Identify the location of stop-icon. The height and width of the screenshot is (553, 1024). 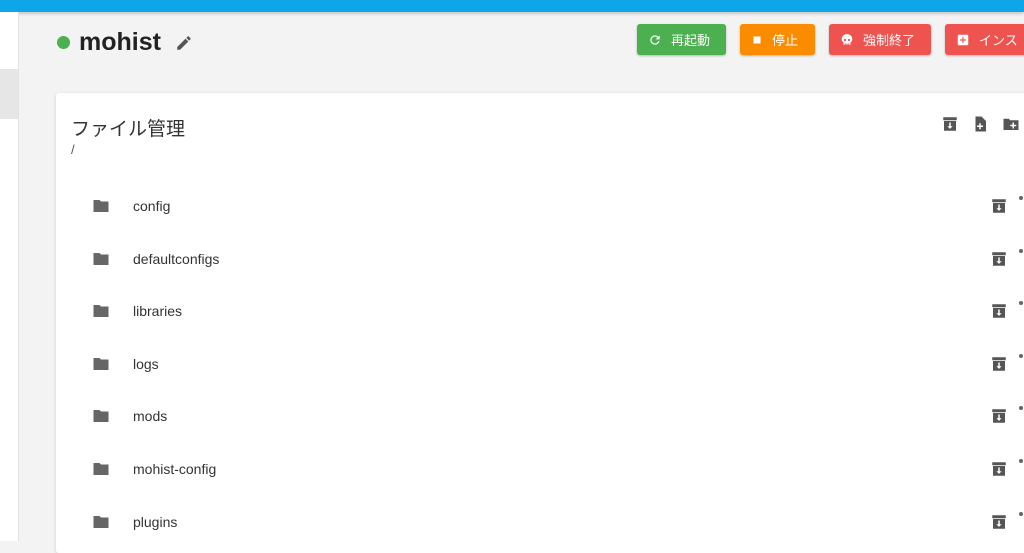
(757, 40).